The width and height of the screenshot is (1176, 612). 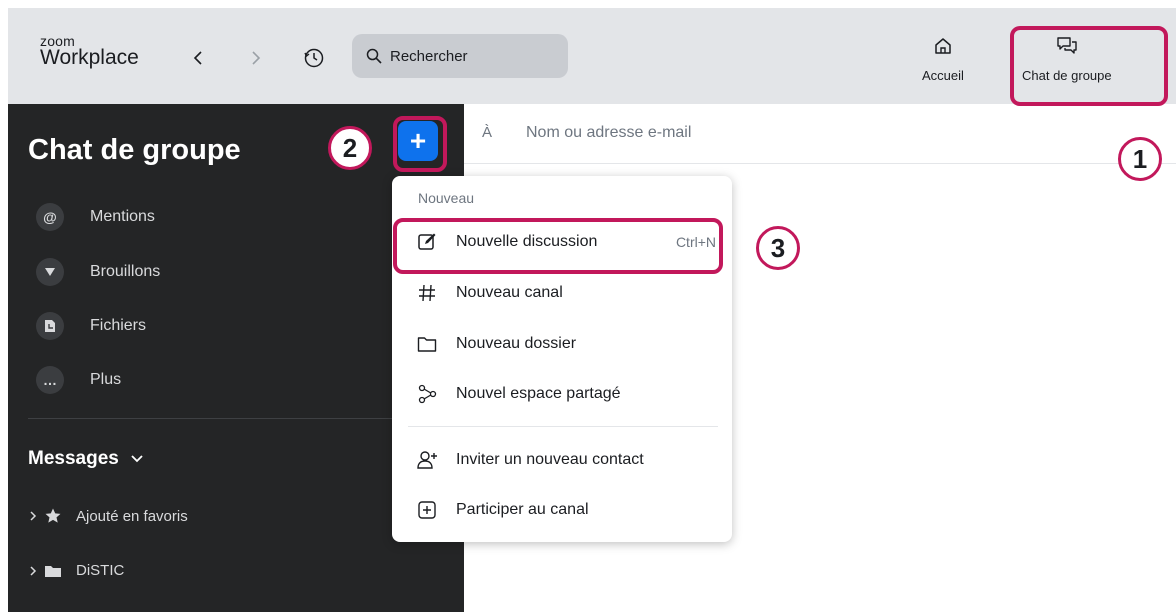 I want to click on menu-item-join-channel: Participer au canal, so click(x=566, y=510).